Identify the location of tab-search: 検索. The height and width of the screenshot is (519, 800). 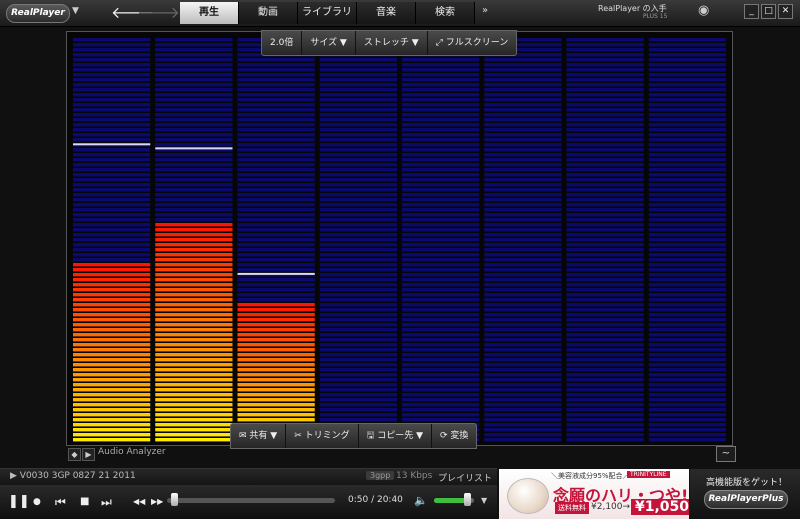
(445, 13).